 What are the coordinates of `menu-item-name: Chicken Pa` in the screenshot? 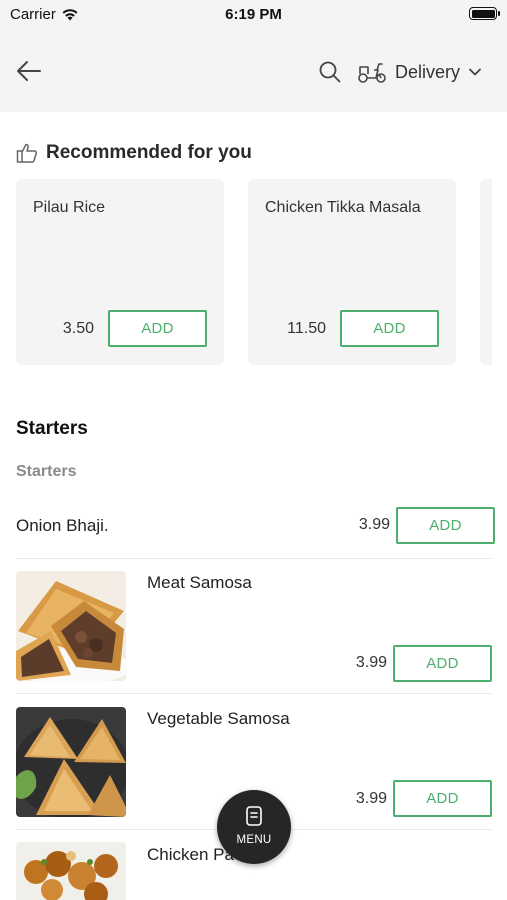 It's located at (190, 854).